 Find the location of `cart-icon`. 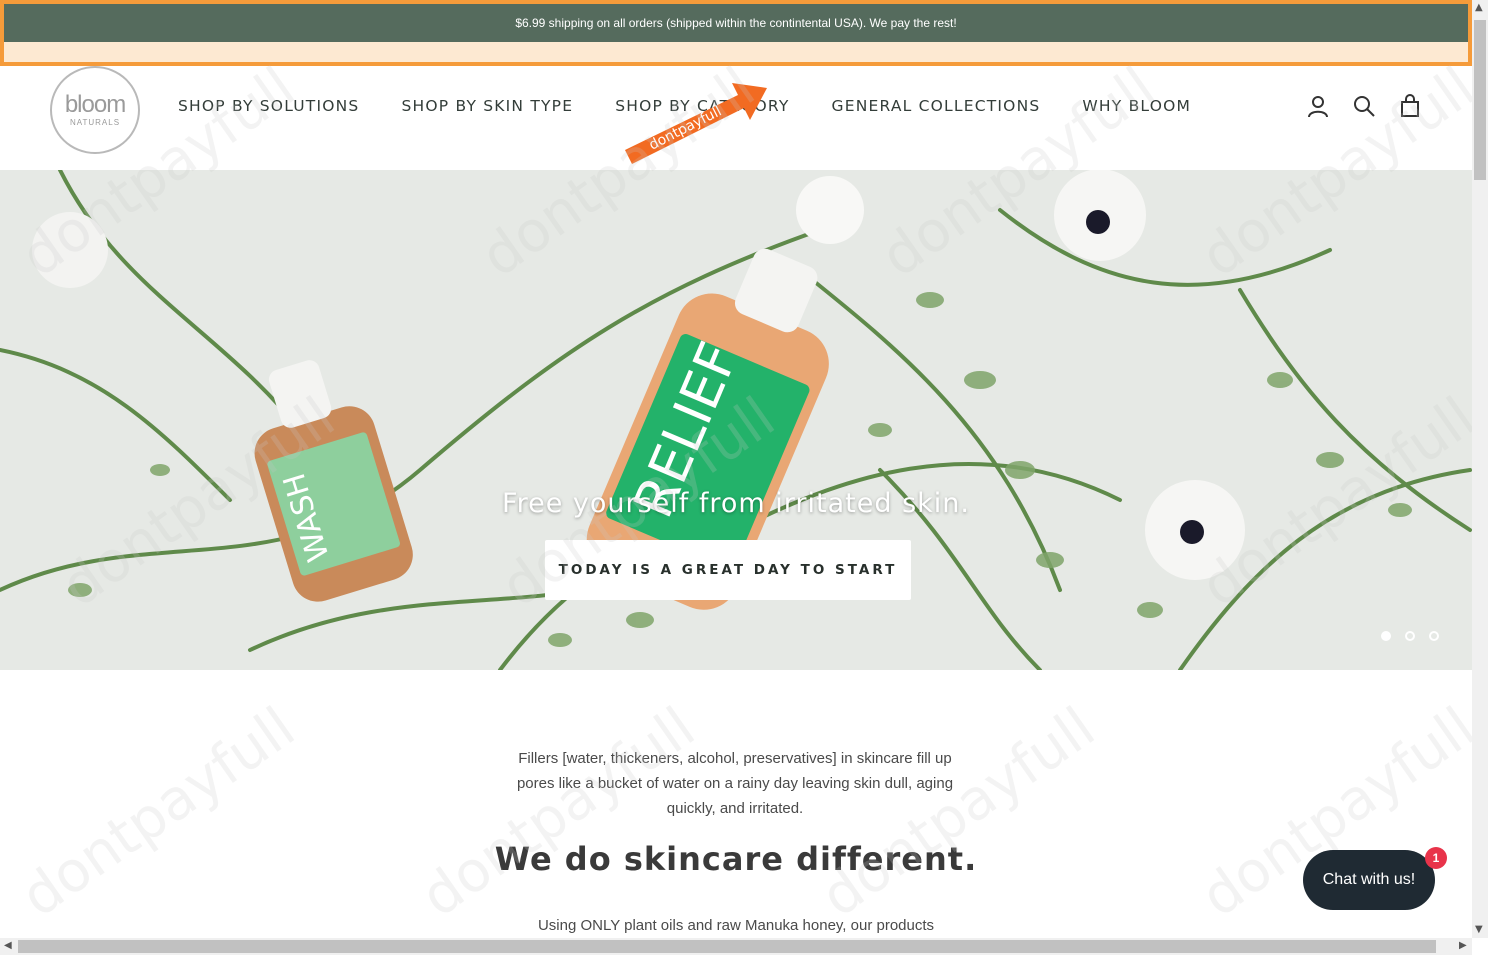

cart-icon is located at coordinates (1410, 106).